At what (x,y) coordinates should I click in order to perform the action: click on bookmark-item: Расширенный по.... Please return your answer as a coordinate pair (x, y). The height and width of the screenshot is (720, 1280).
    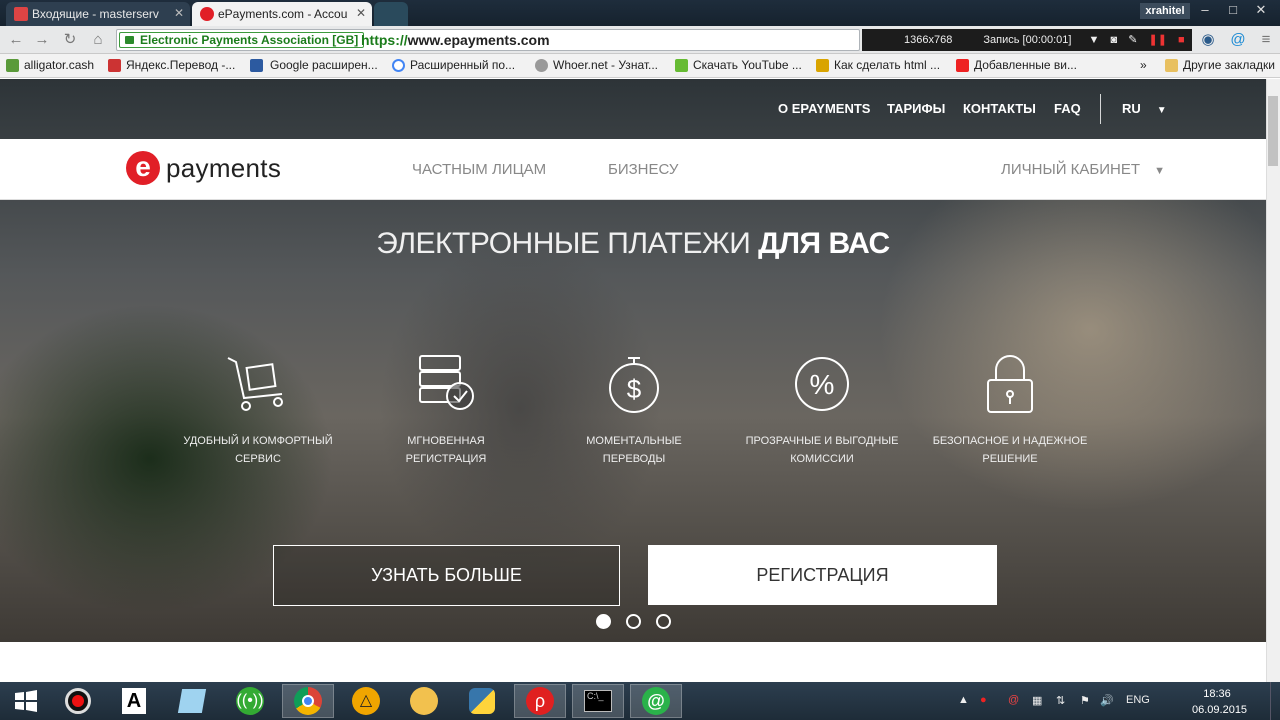
    Looking at the image, I should click on (453, 65).